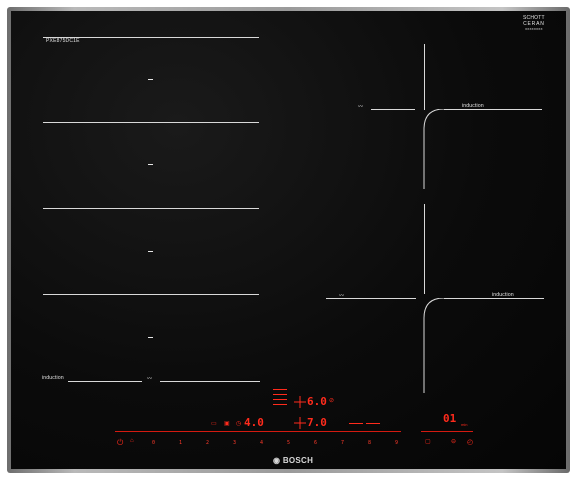 Image resolution: width=580 pixels, height=480 pixels. I want to click on timer-icon: ◷, so click(238, 423).